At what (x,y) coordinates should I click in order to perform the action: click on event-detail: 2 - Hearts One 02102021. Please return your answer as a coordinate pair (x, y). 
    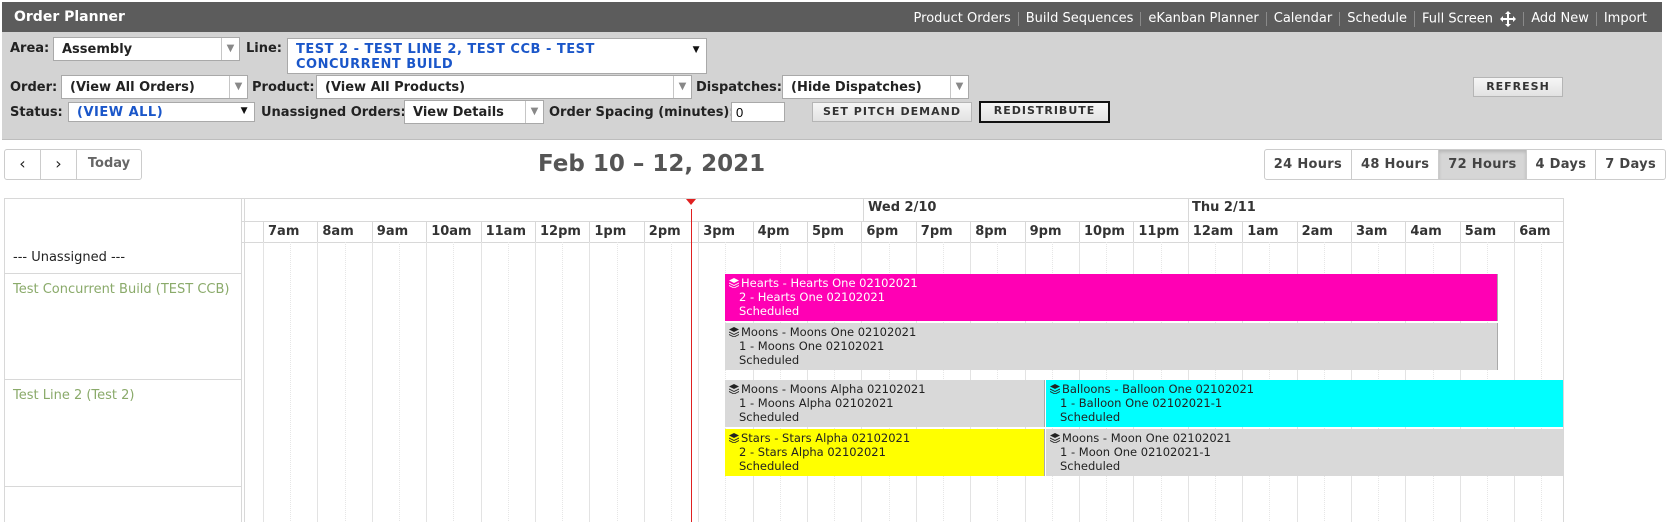
    Looking at the image, I should click on (812, 297).